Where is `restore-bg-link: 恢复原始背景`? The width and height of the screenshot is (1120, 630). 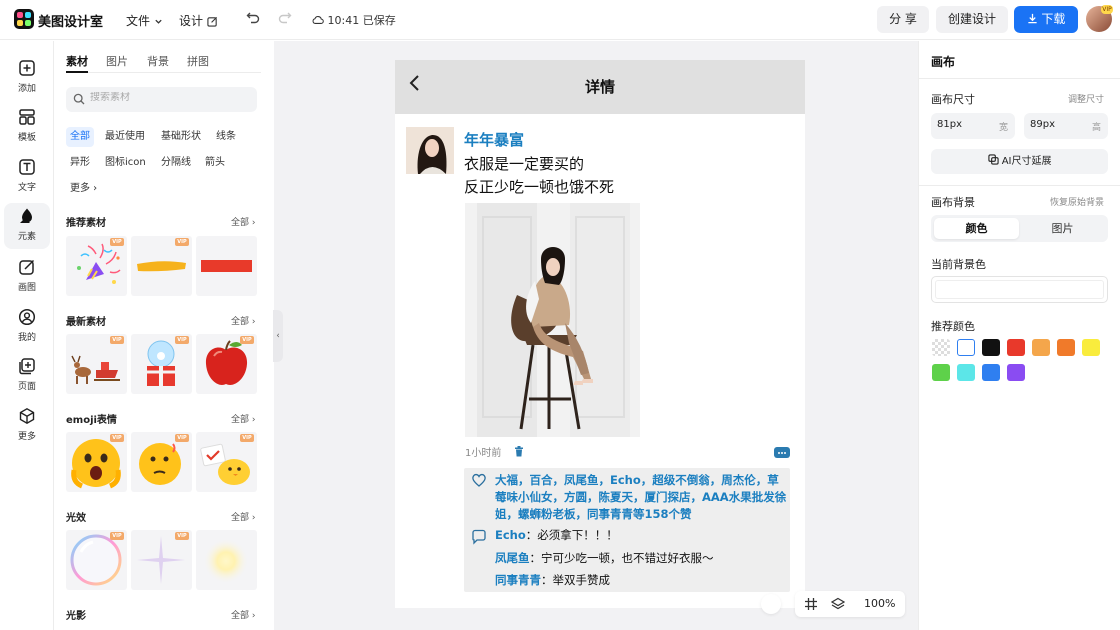
restore-bg-link: 恢复原始背景 is located at coordinates (1077, 201).